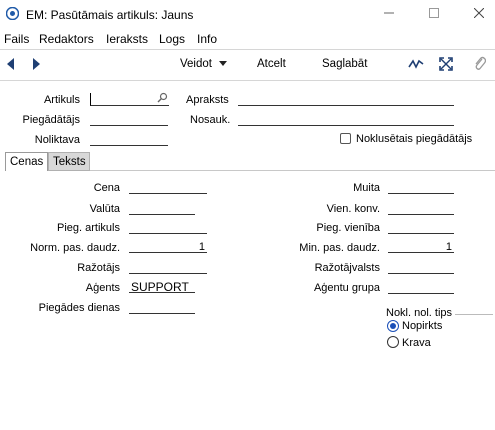 The height and width of the screenshot is (430, 495). What do you see at coordinates (104, 209) in the screenshot?
I see `valuta-label: Valūta` at bounding box center [104, 209].